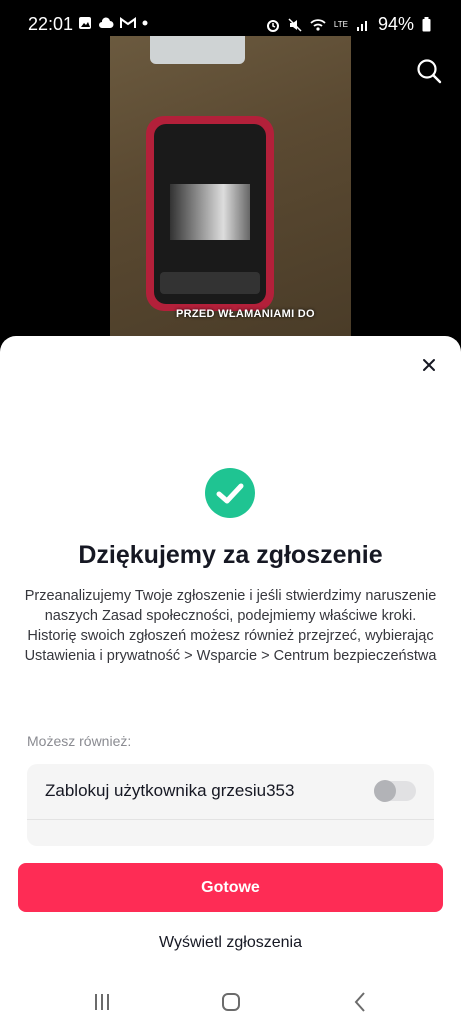 This screenshot has width=461, height=1024. I want to click on cloud-icon, so click(106, 22).